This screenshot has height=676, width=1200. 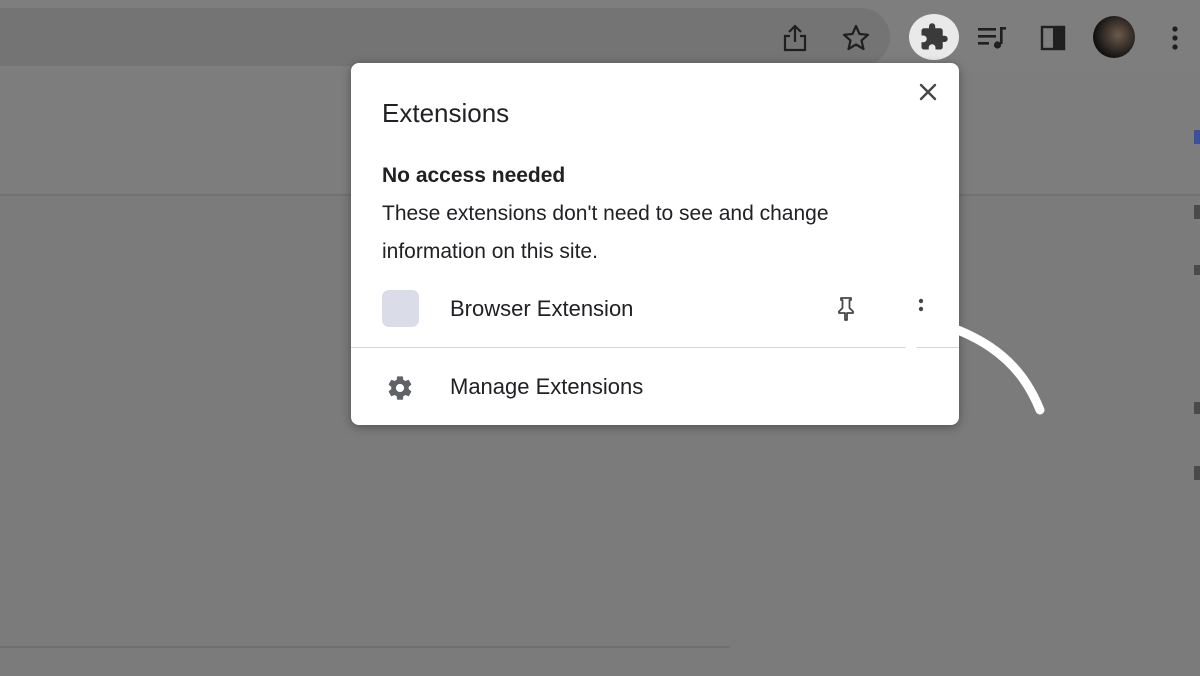 What do you see at coordinates (445, 37) in the screenshot?
I see `address-bar` at bounding box center [445, 37].